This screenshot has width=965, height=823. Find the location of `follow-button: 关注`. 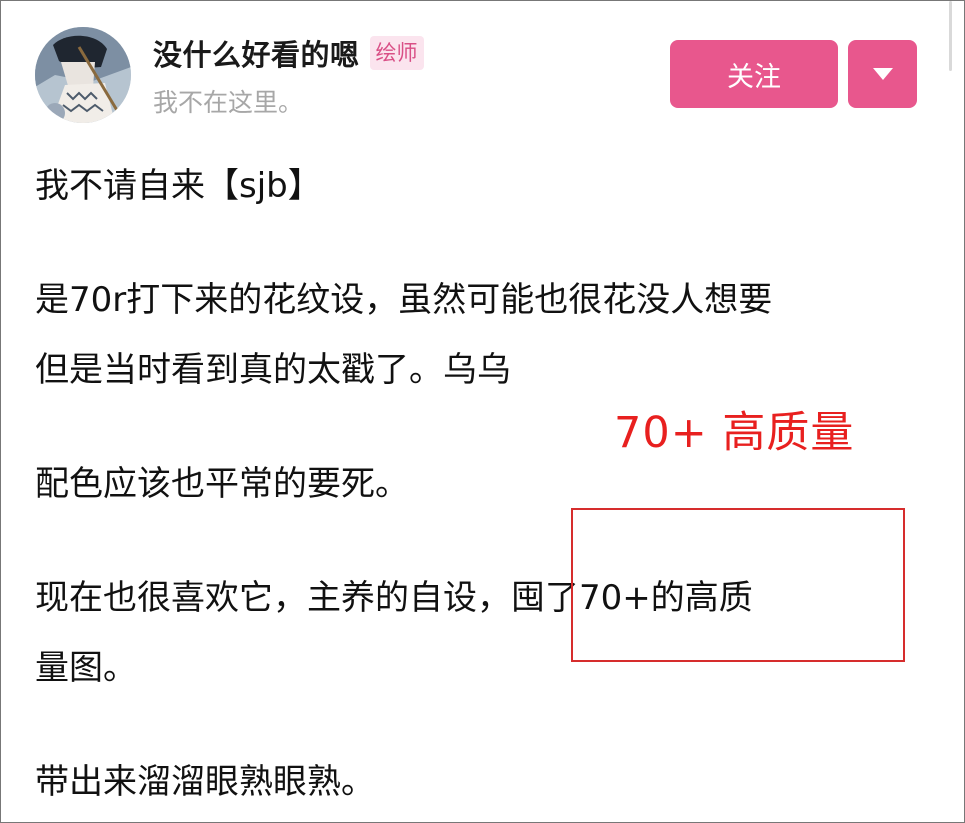

follow-button: 关注 is located at coordinates (754, 74).